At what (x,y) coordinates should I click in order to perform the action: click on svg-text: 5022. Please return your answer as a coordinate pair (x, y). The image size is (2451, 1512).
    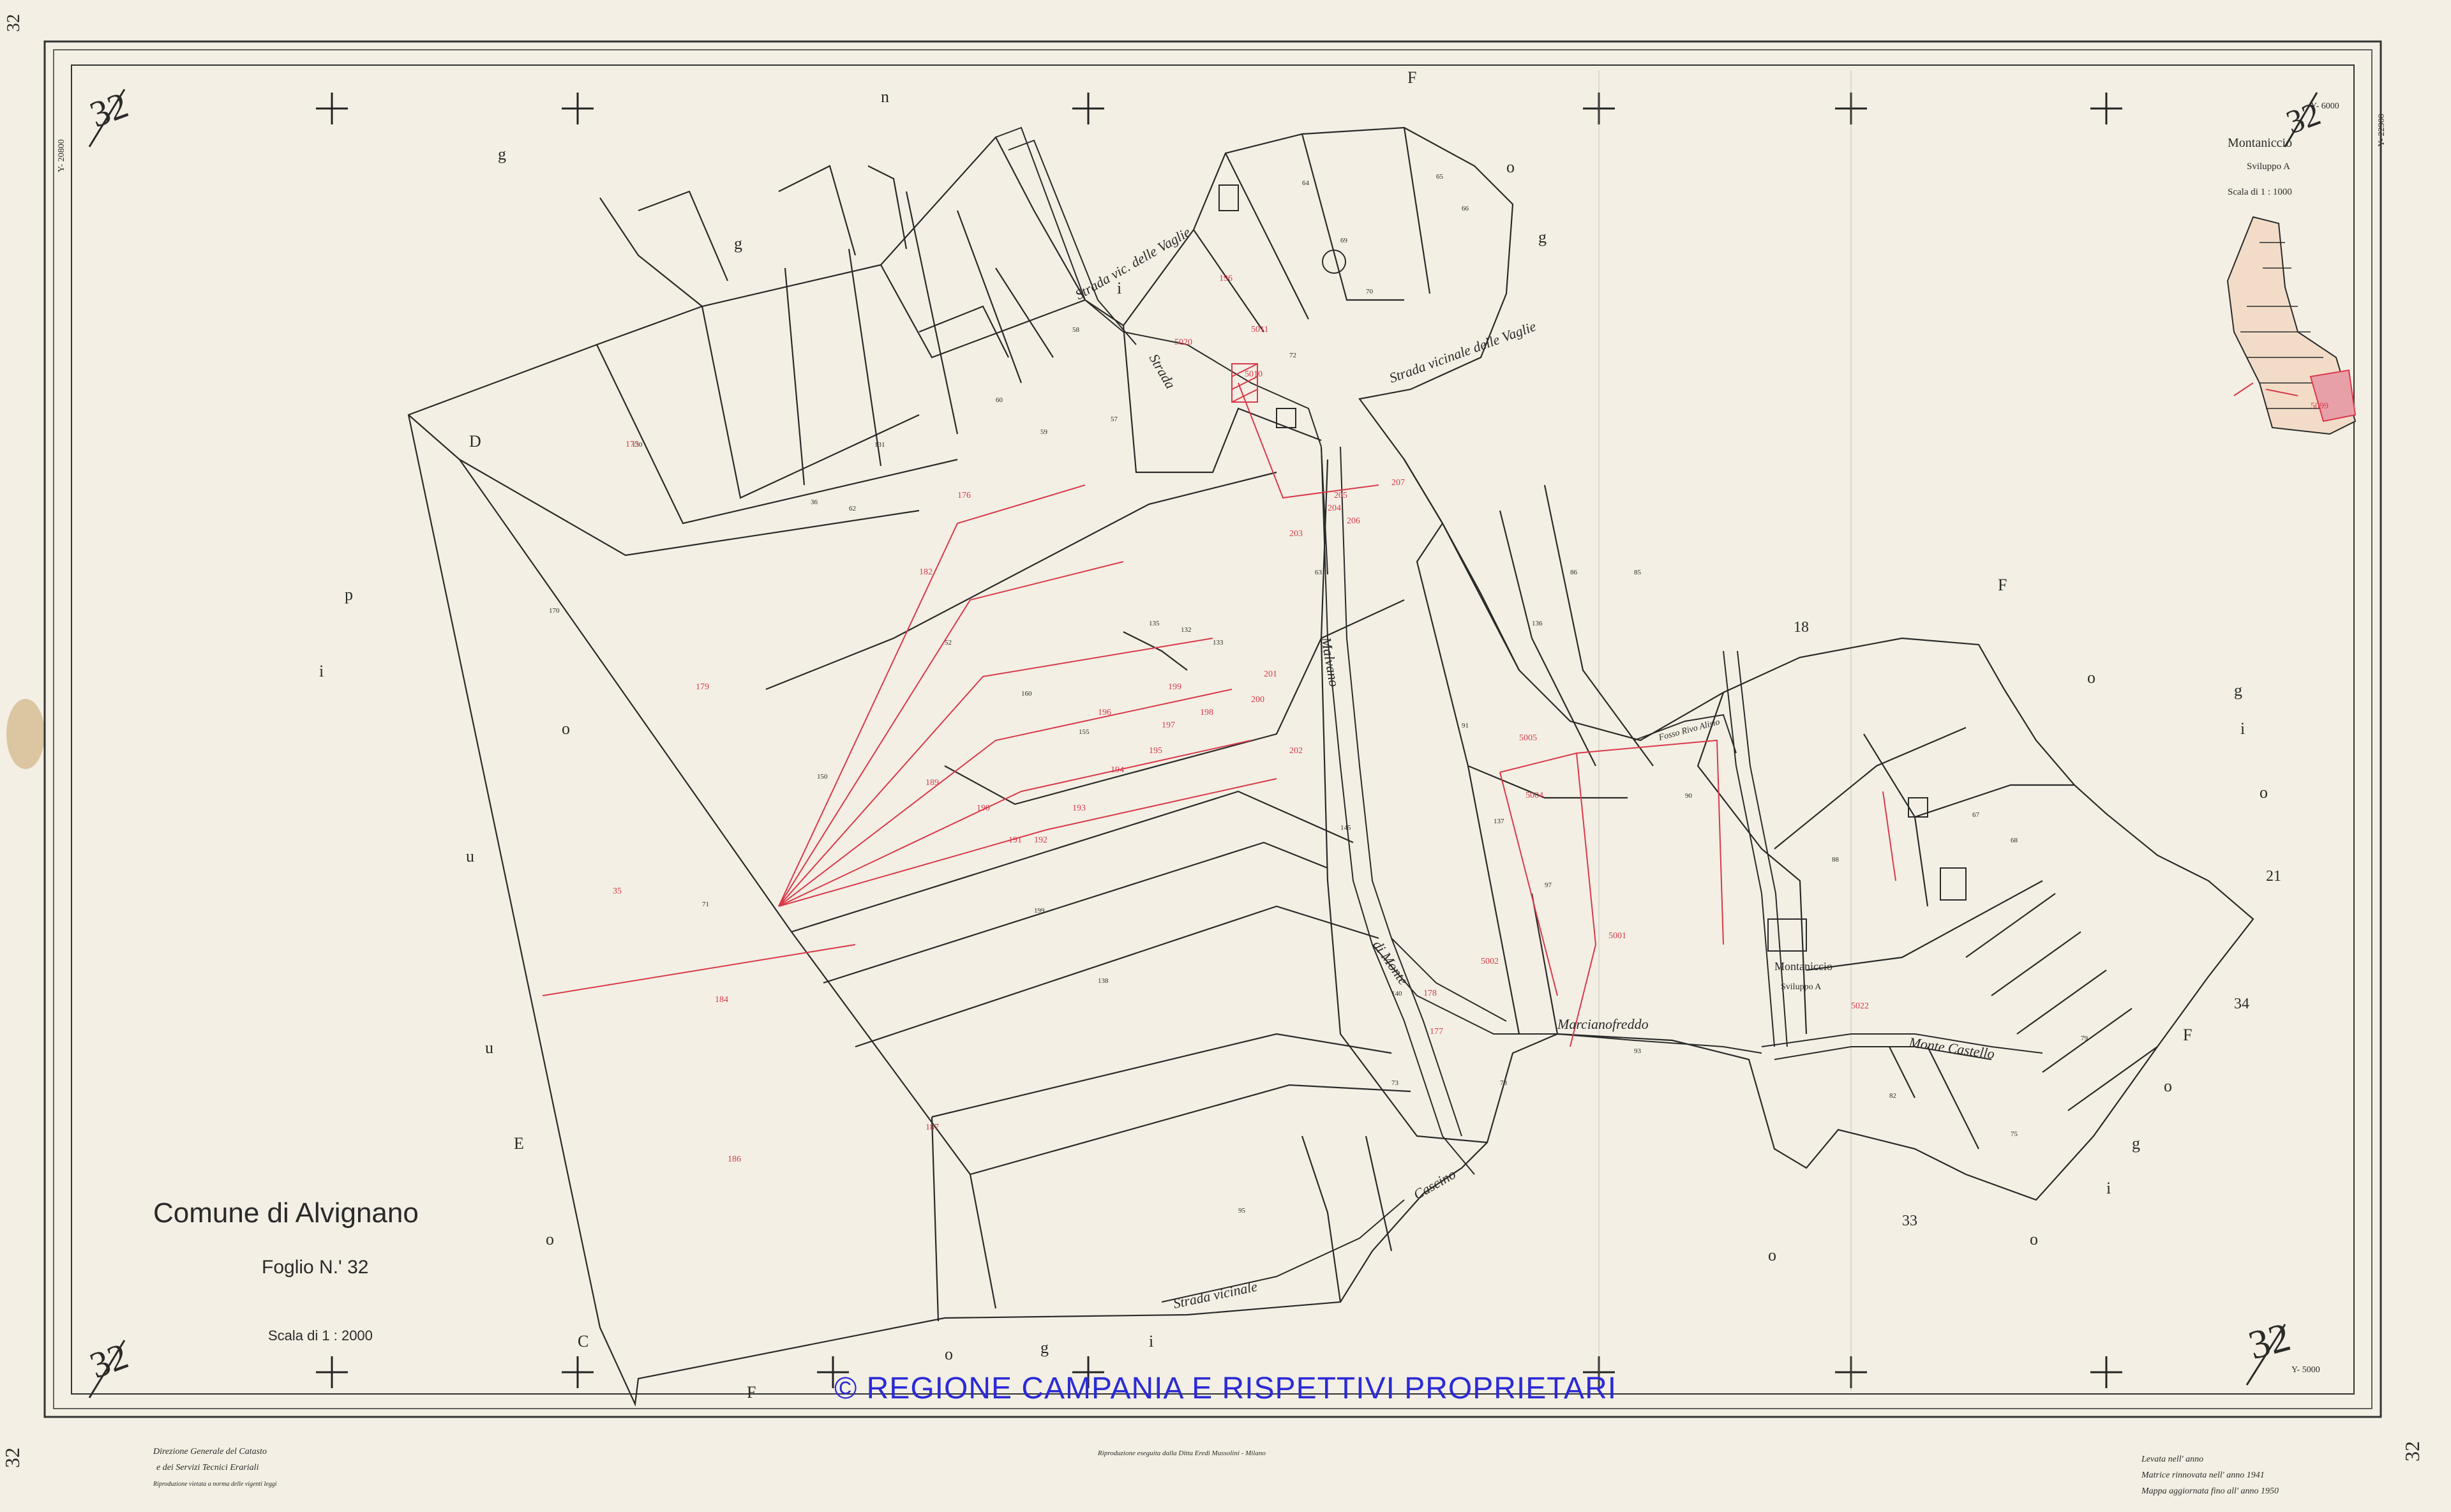
    Looking at the image, I should click on (1860, 1006).